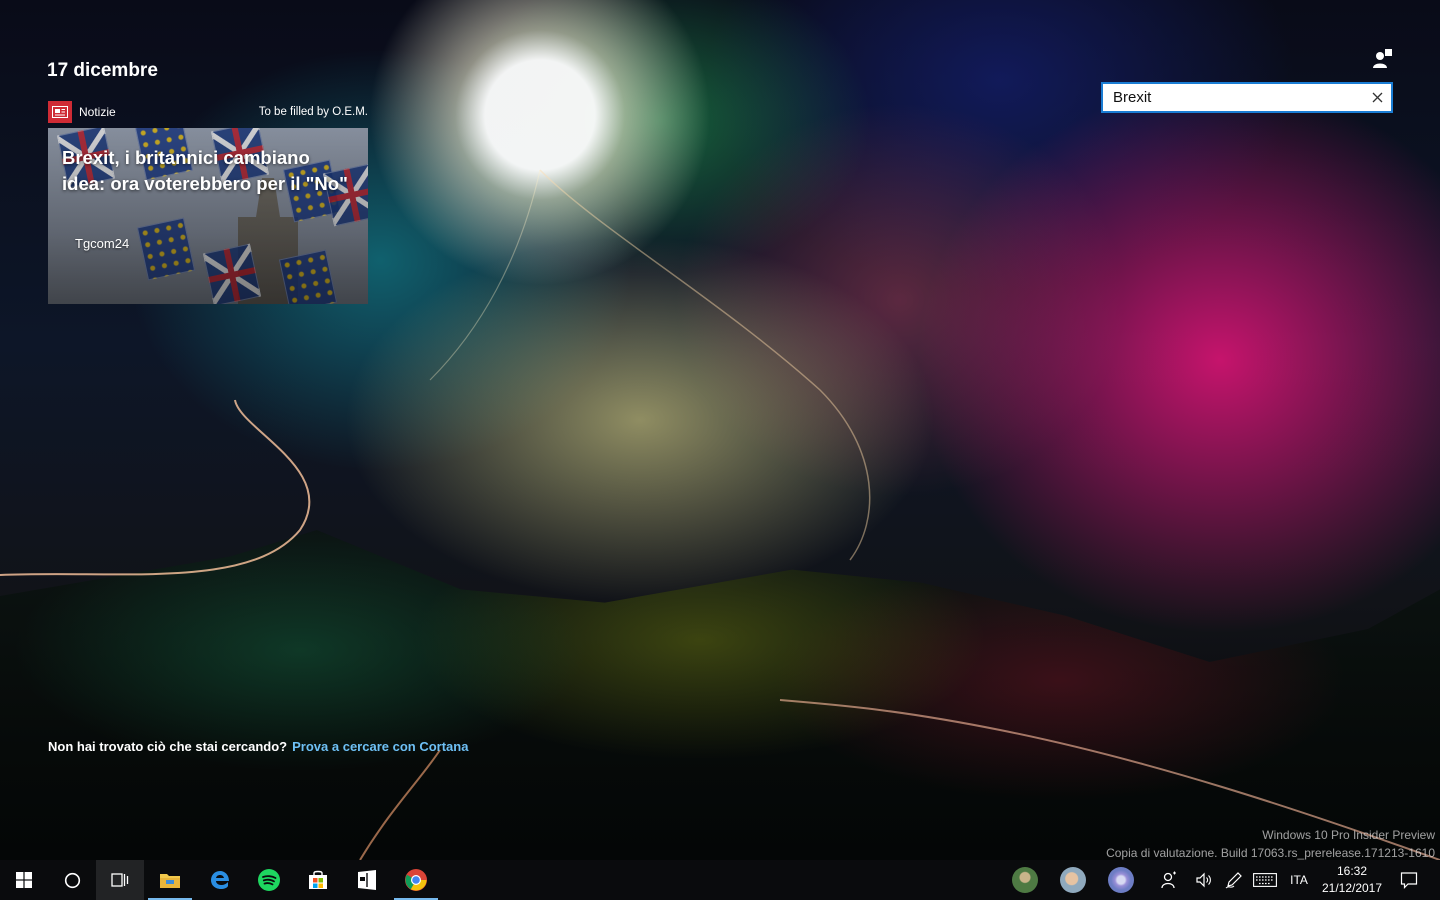  I want to click on action-center-button, so click(1409, 880).